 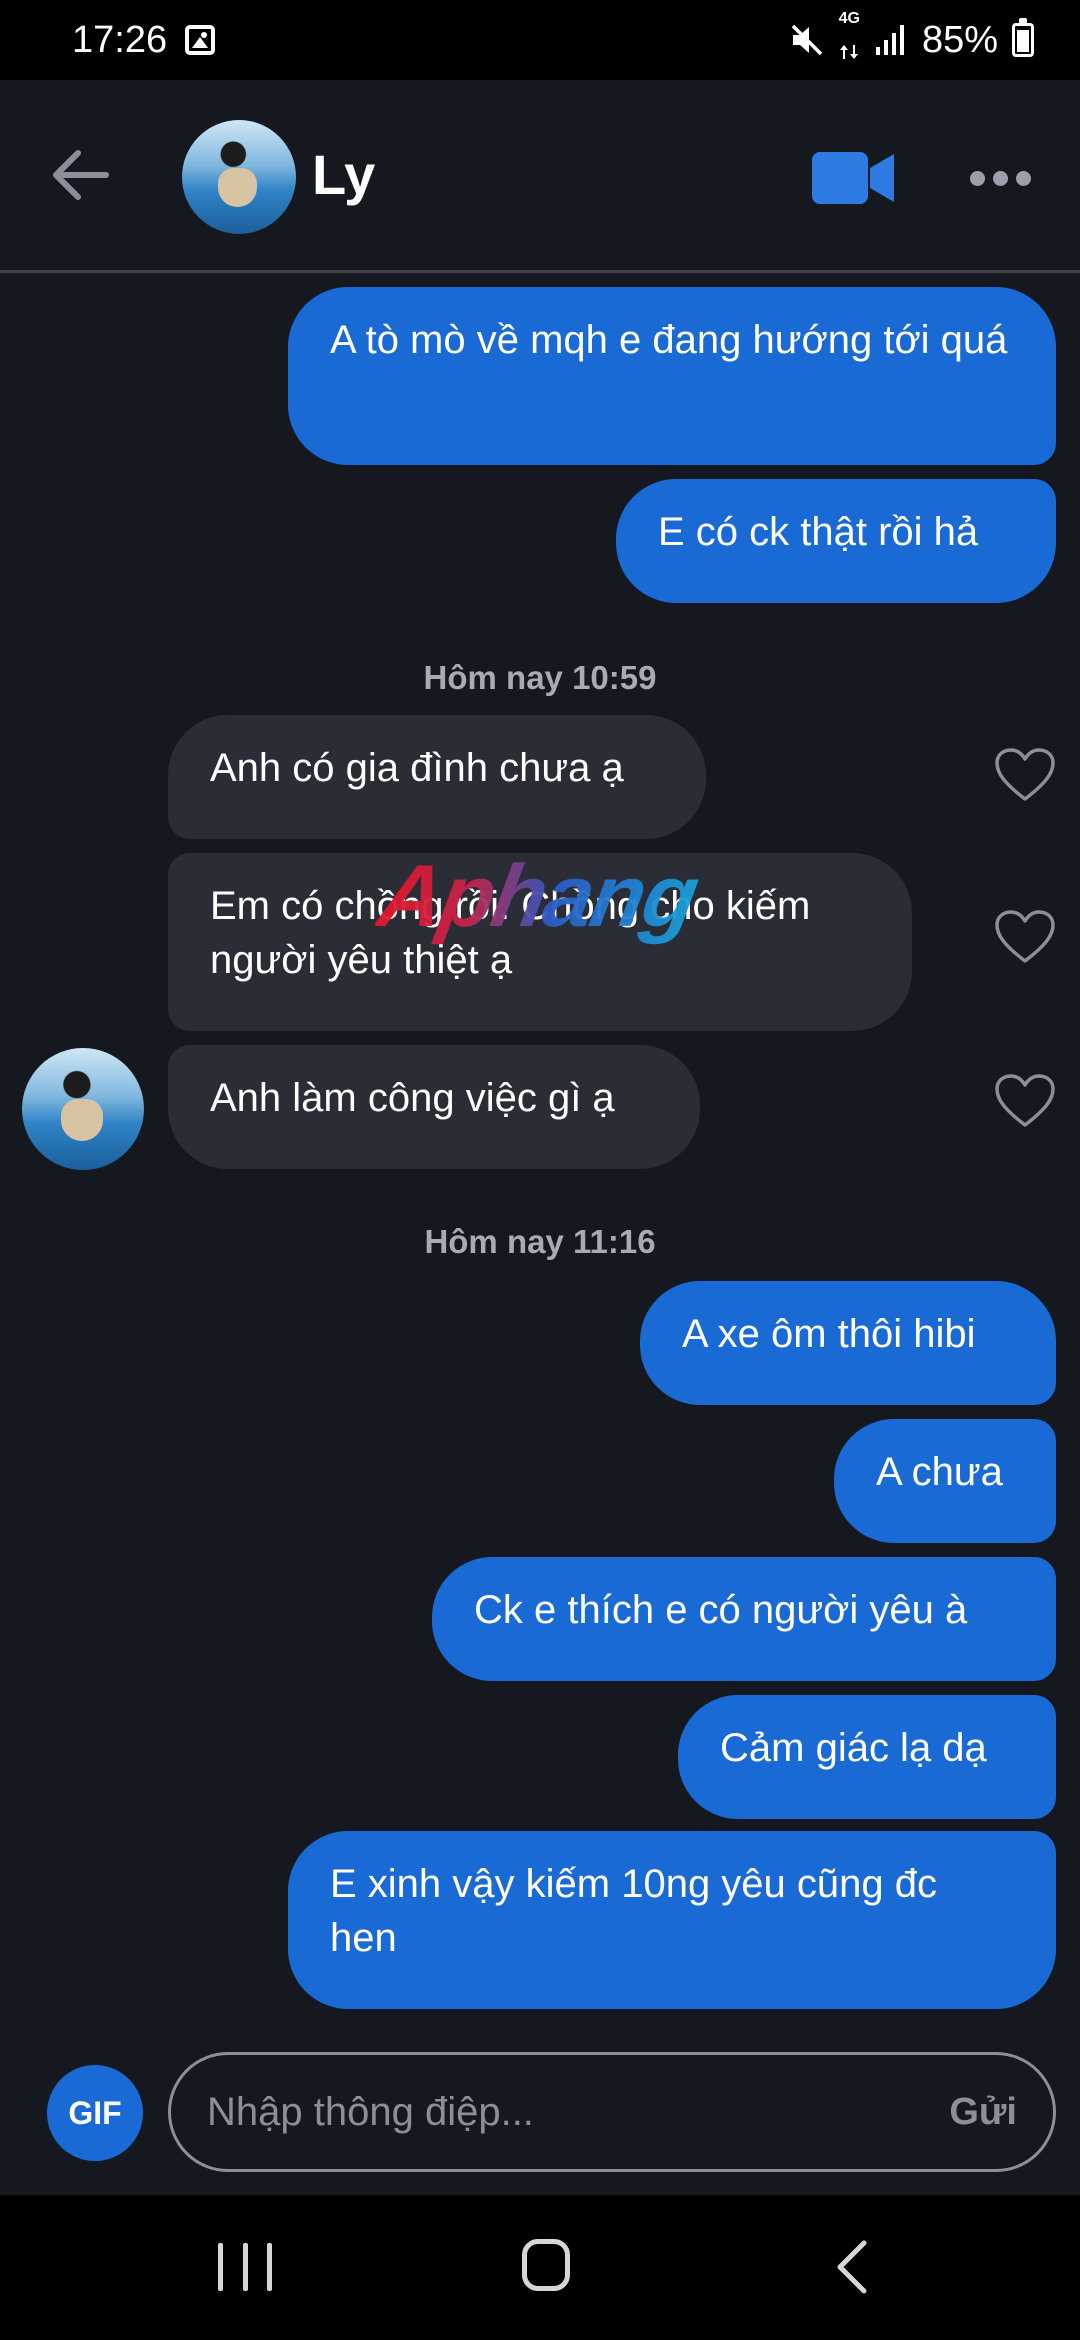 I want to click on outgoing-message: A chưa, so click(x=945, y=1481).